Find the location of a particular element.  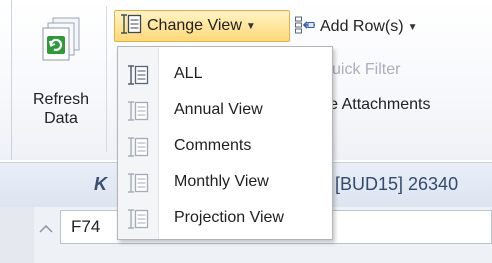

quick-filter-button: uick Filter is located at coordinates (366, 70).